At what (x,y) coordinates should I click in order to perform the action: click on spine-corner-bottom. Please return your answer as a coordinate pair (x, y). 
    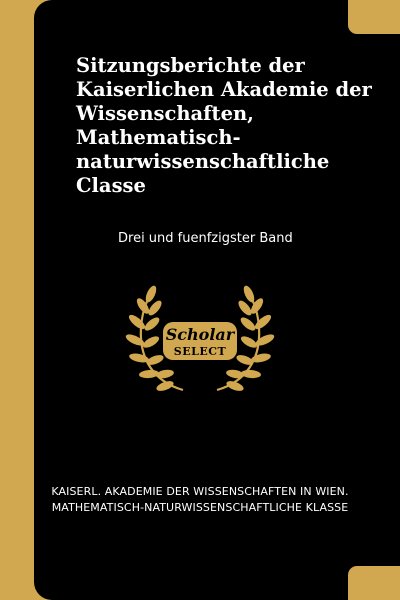
    Looking at the image, I should click on (44, 590).